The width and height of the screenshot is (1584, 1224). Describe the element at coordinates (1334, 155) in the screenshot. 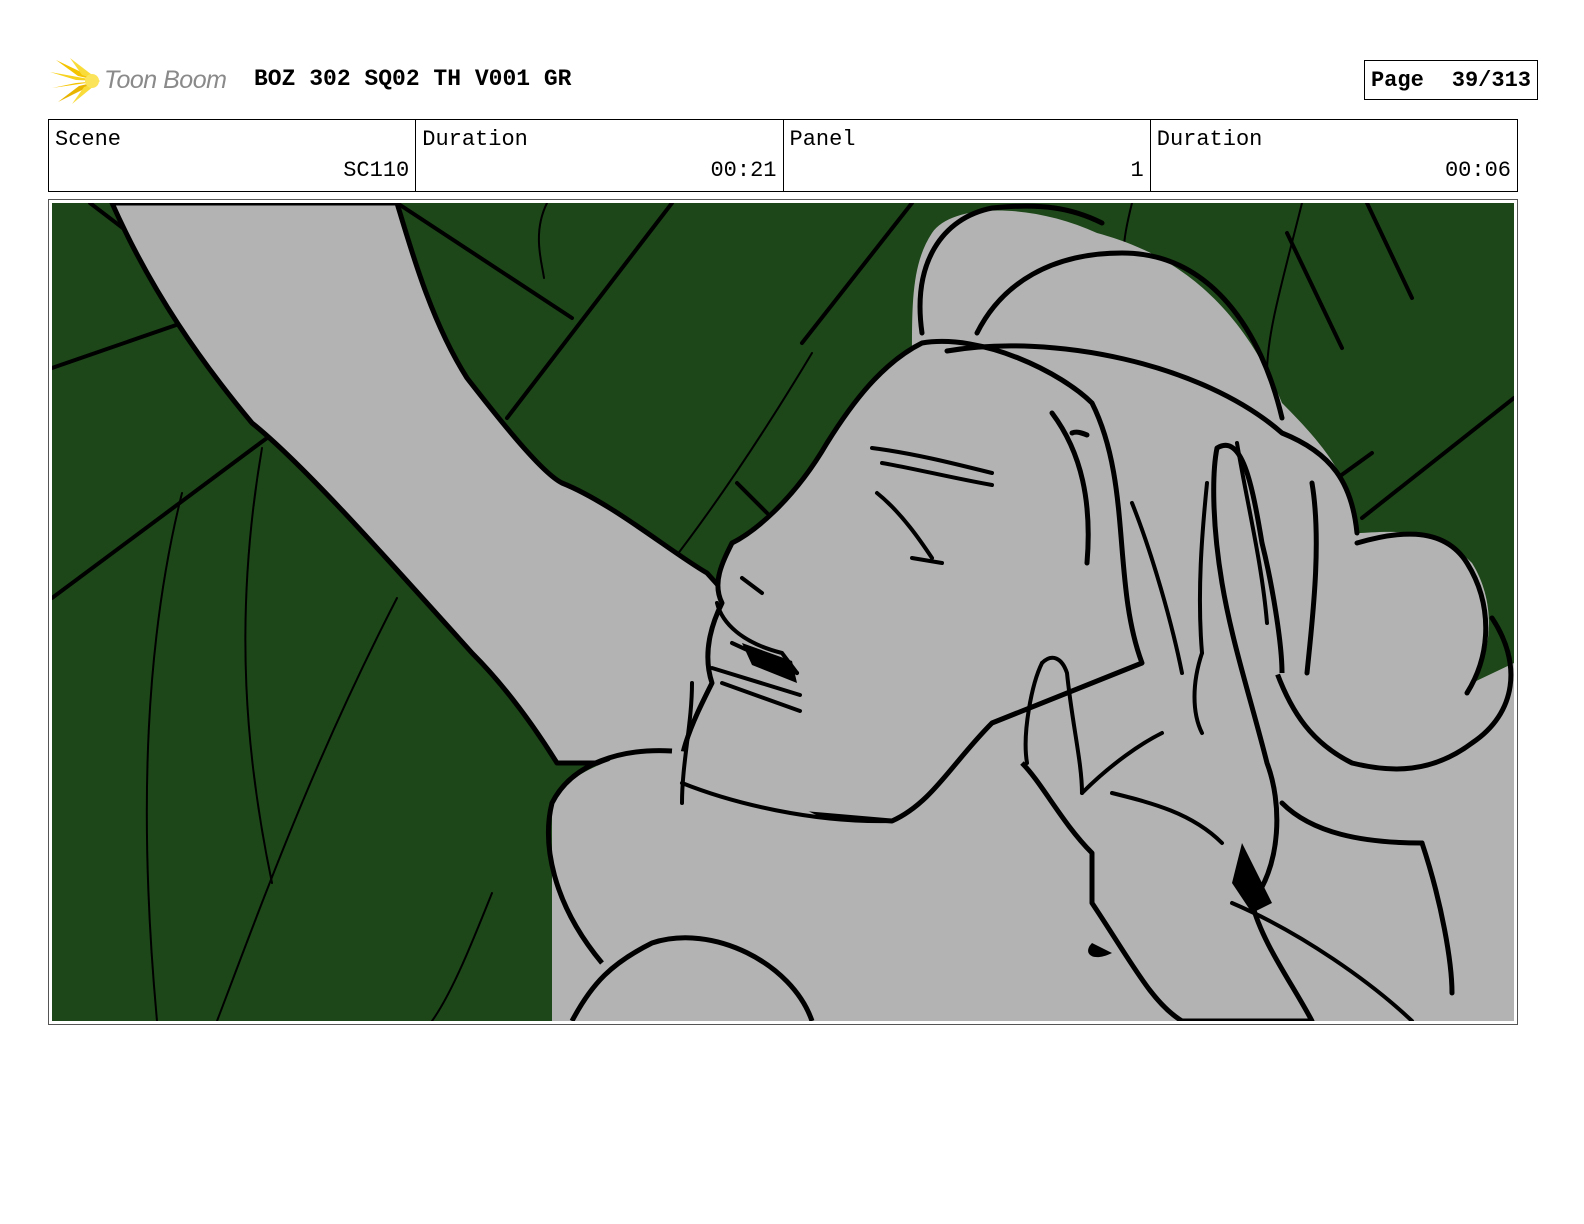

I see `panel-duration-cell: Duration 00:06` at that location.